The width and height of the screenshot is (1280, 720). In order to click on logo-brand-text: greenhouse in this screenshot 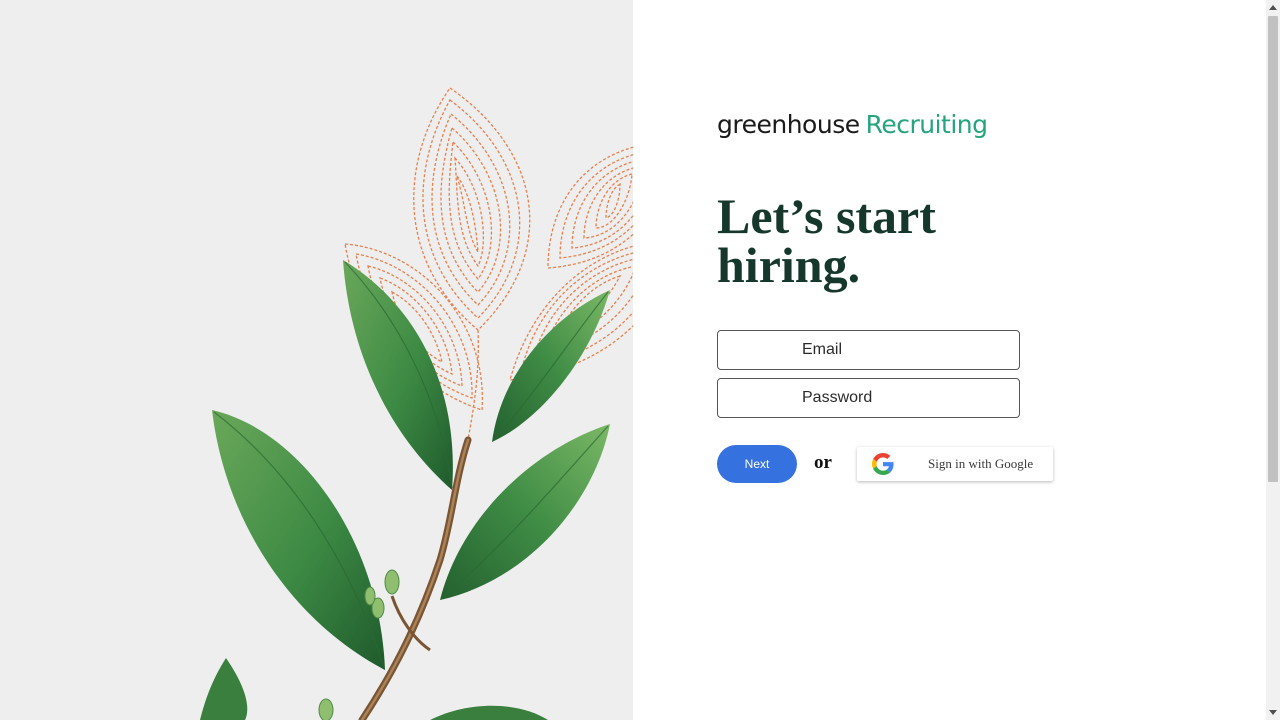, I will do `click(788, 124)`.